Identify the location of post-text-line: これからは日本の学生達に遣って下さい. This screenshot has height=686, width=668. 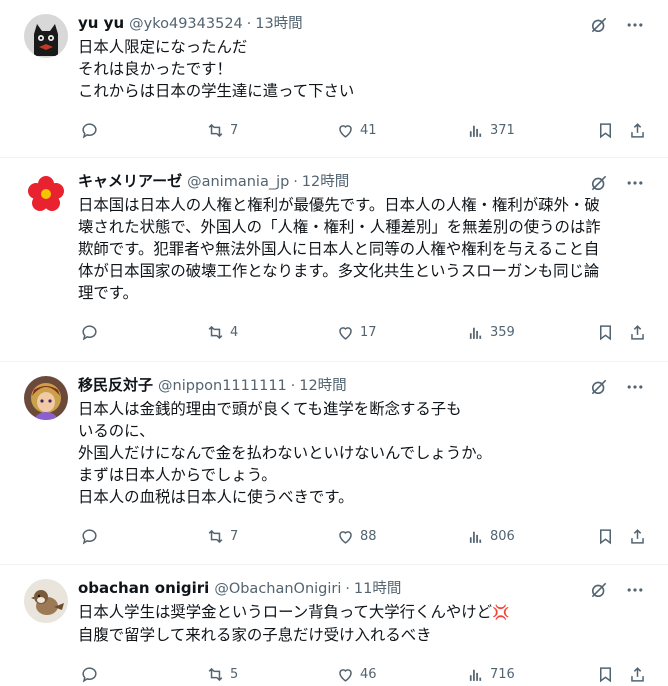
(216, 91).